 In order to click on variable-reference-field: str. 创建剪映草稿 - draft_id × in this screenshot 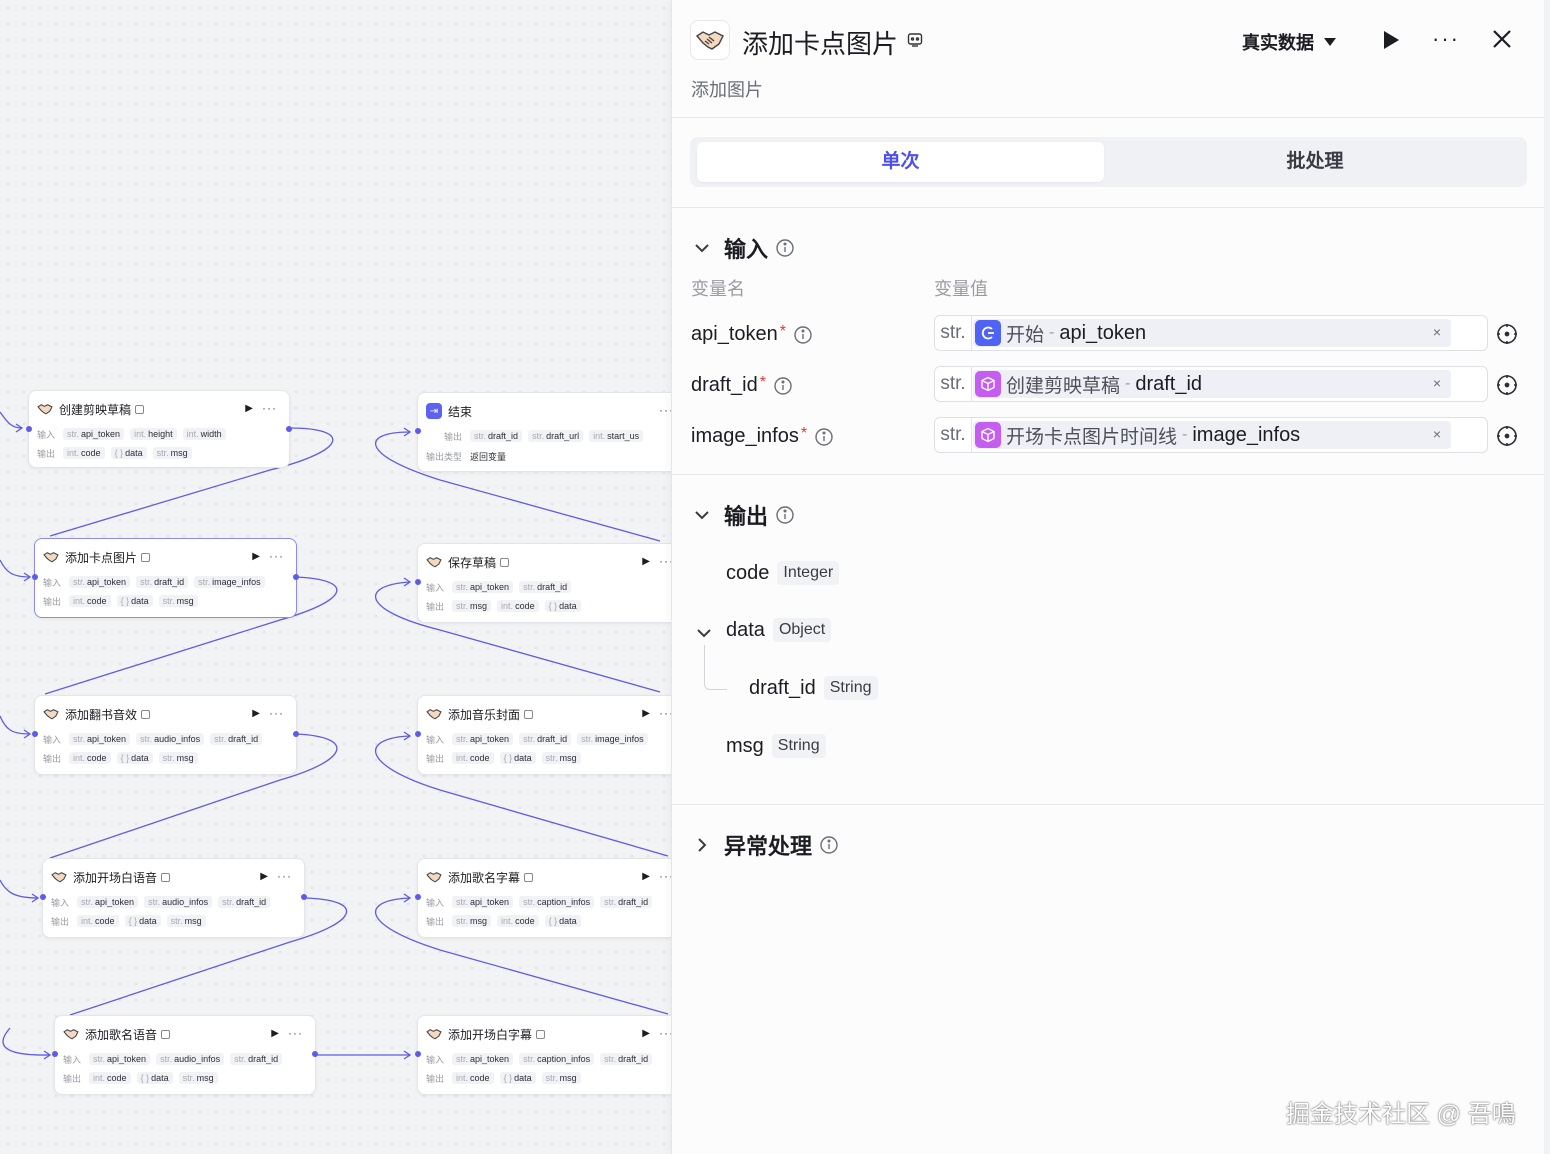, I will do `click(1211, 384)`.